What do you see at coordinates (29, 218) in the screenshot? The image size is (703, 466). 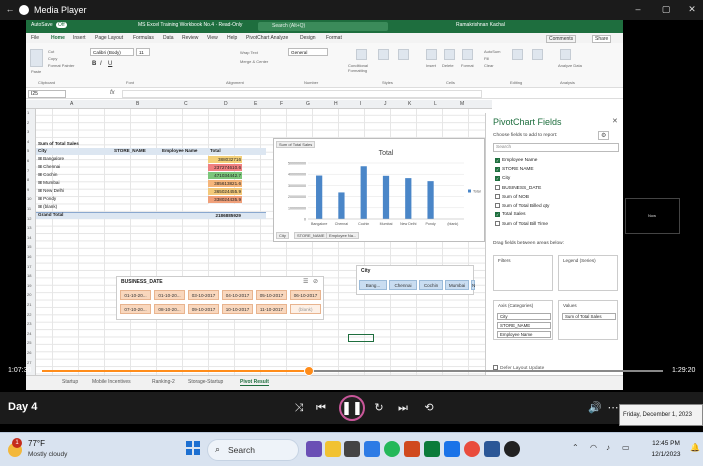 I see `row-header: 12` at bounding box center [29, 218].